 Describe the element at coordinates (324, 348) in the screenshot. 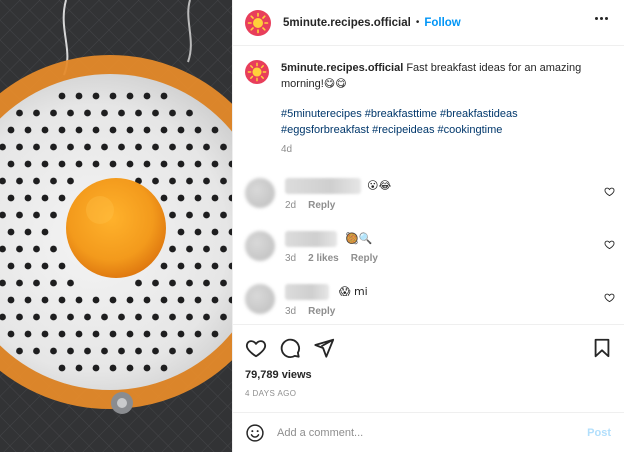

I see `share-paper-plane-icon` at that location.